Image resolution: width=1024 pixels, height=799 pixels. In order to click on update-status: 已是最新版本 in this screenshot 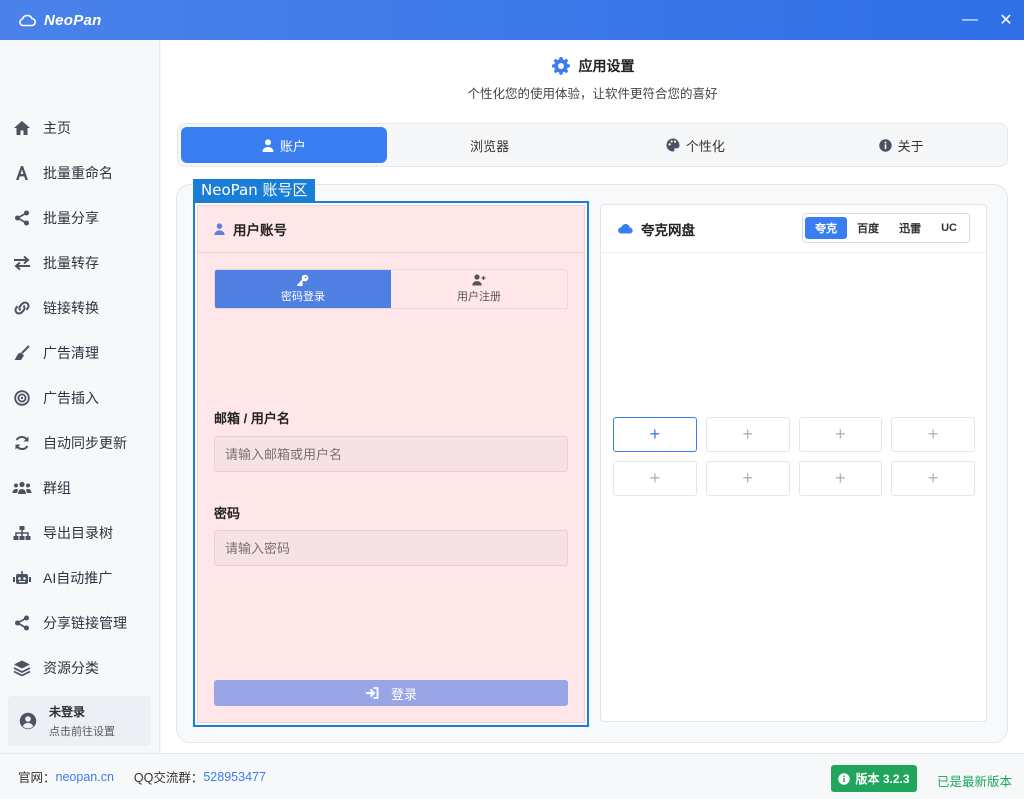, I will do `click(975, 782)`.